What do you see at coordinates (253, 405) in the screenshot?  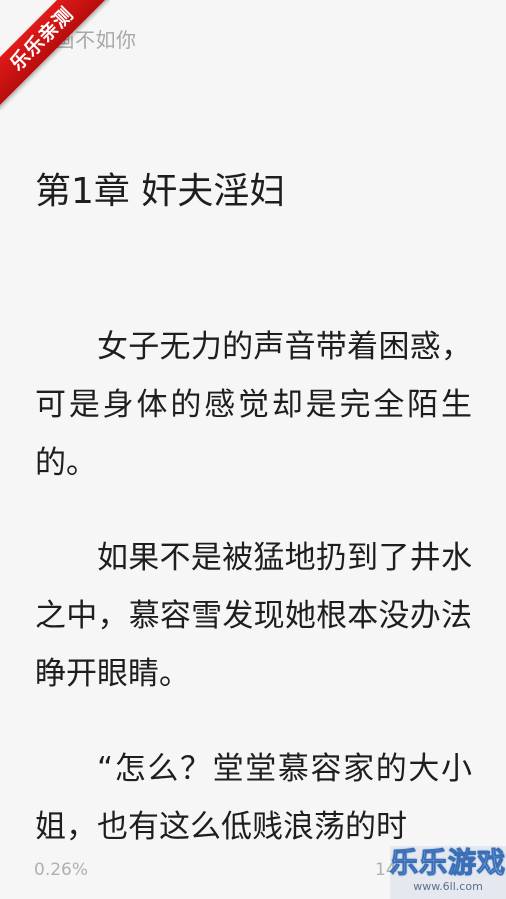 I see `paragraph: 女子无力的声音带着困惑，可是身体的感觉却是完全陌生的。` at bounding box center [253, 405].